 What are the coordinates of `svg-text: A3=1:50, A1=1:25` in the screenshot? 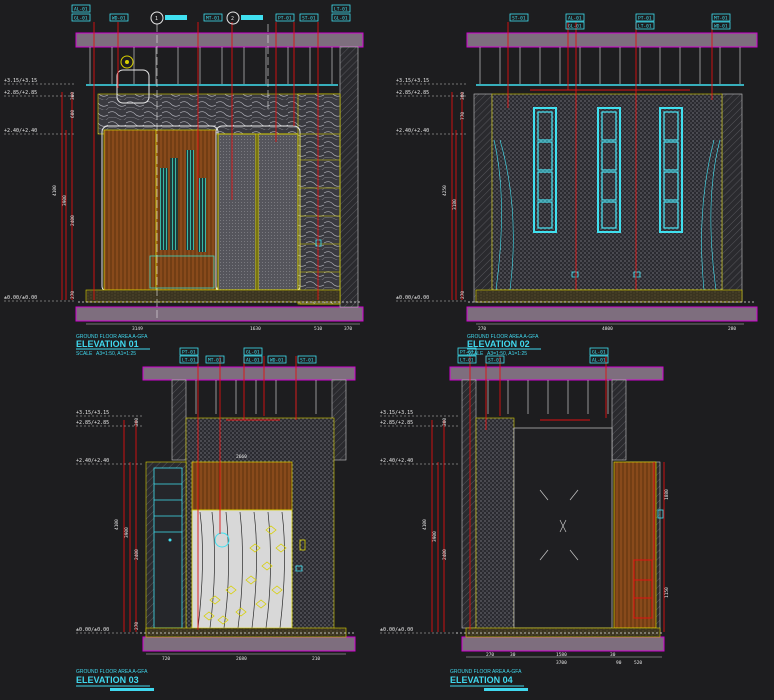 It's located at (116, 354).